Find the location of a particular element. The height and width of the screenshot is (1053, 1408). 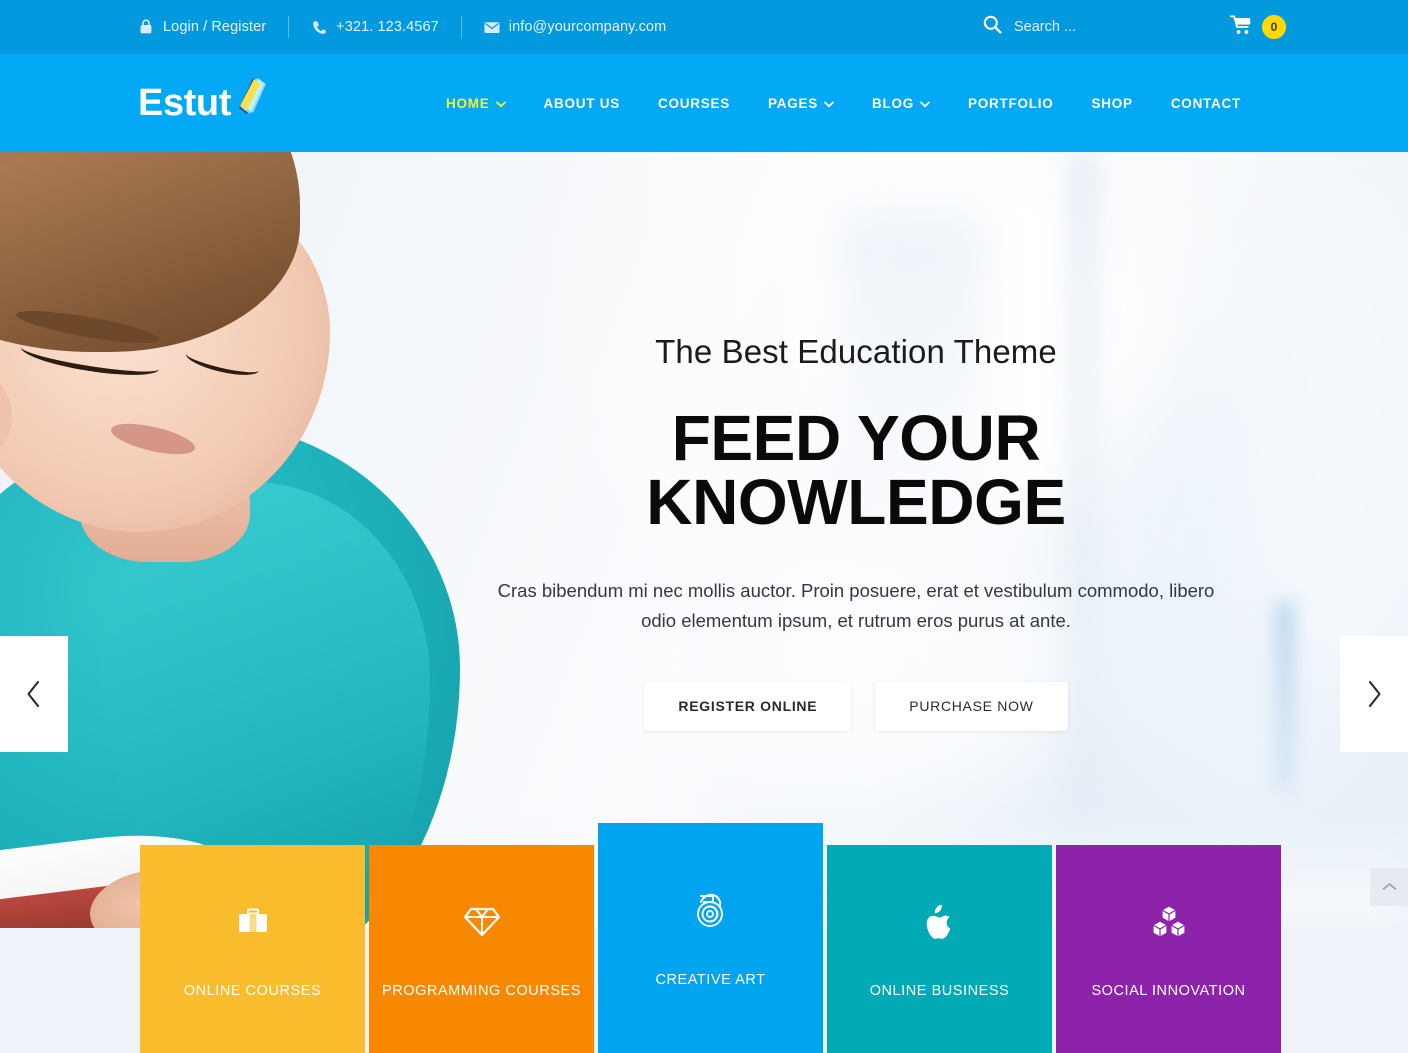

fingerprint-icon is located at coordinates (711, 911).